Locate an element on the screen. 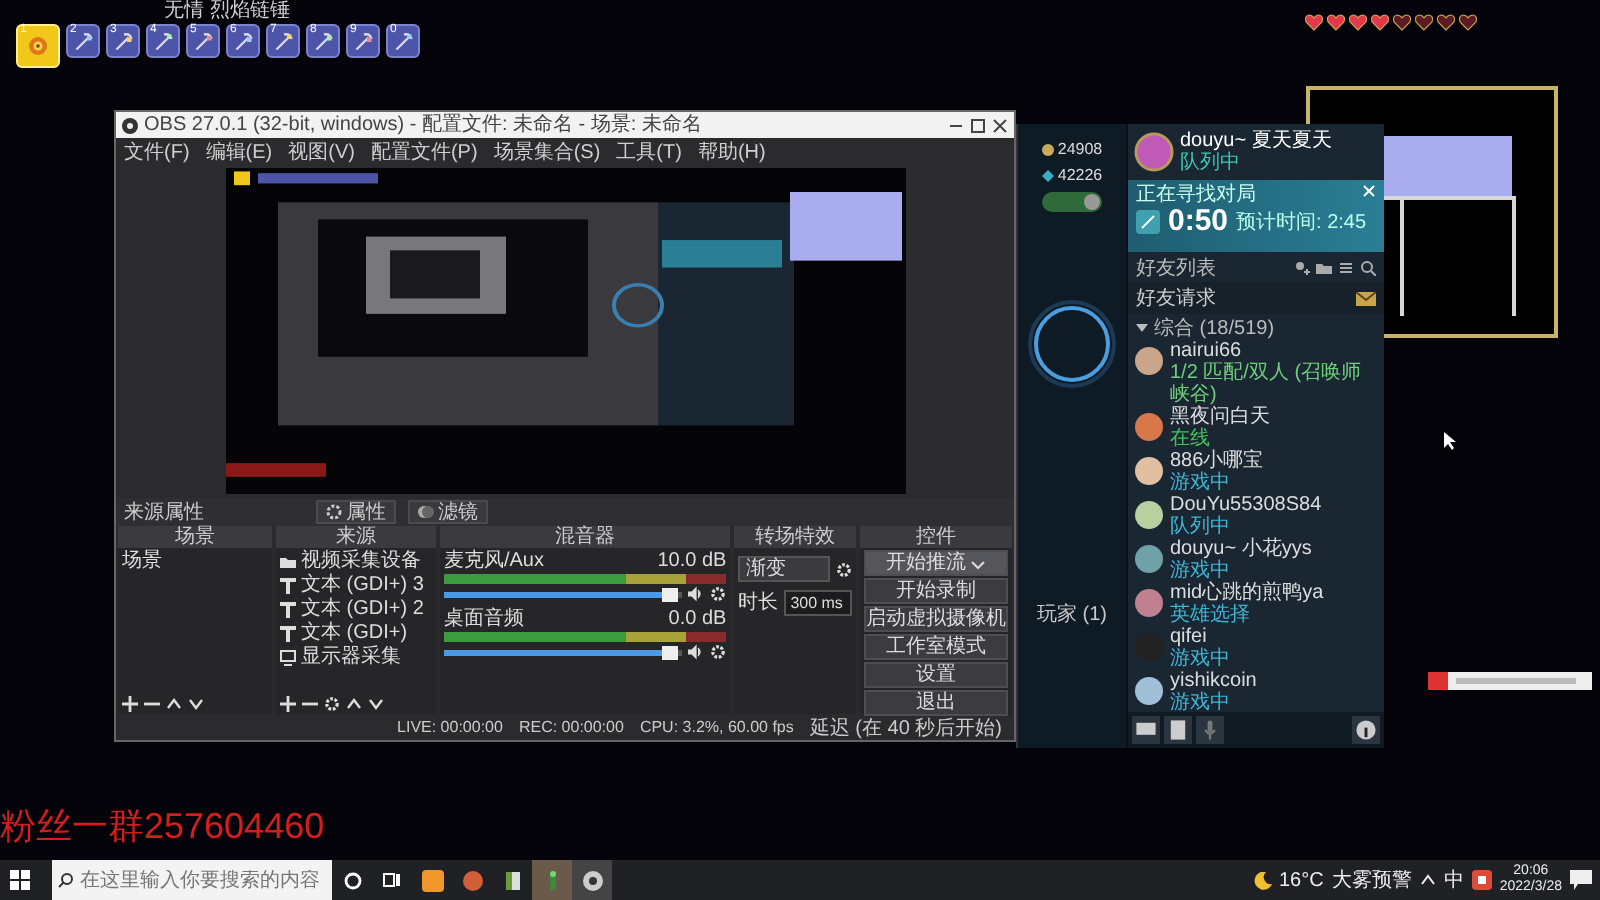 The height and width of the screenshot is (900, 1600). chevron-icon is located at coordinates (1427, 880).